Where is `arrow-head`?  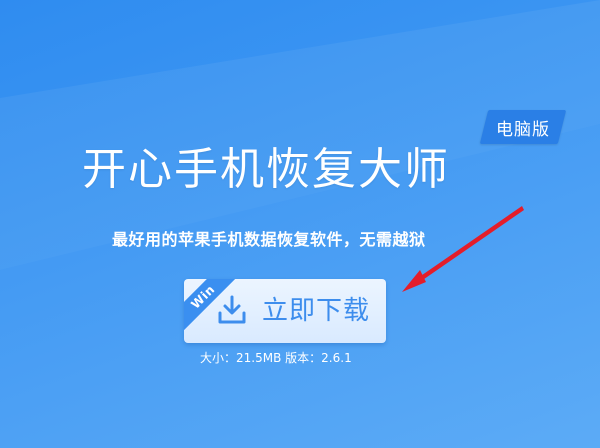 arrow-head is located at coordinates (414, 281).